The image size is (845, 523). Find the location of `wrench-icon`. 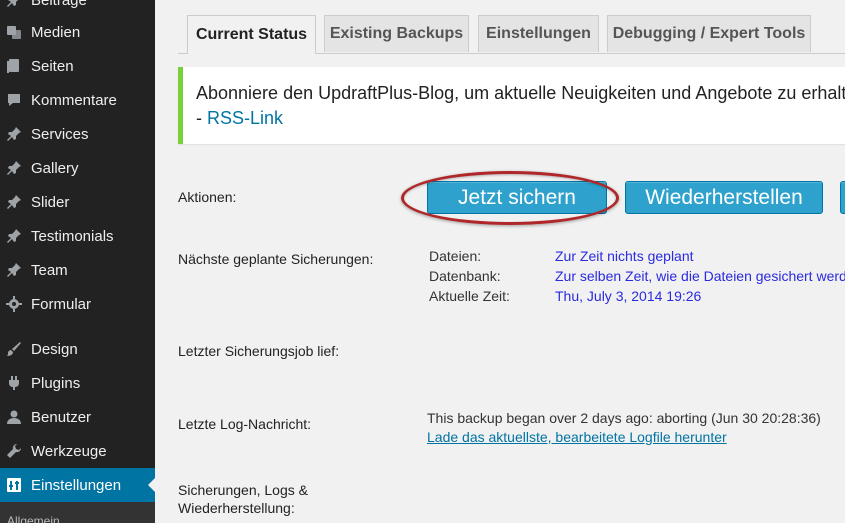

wrench-icon is located at coordinates (14, 451).